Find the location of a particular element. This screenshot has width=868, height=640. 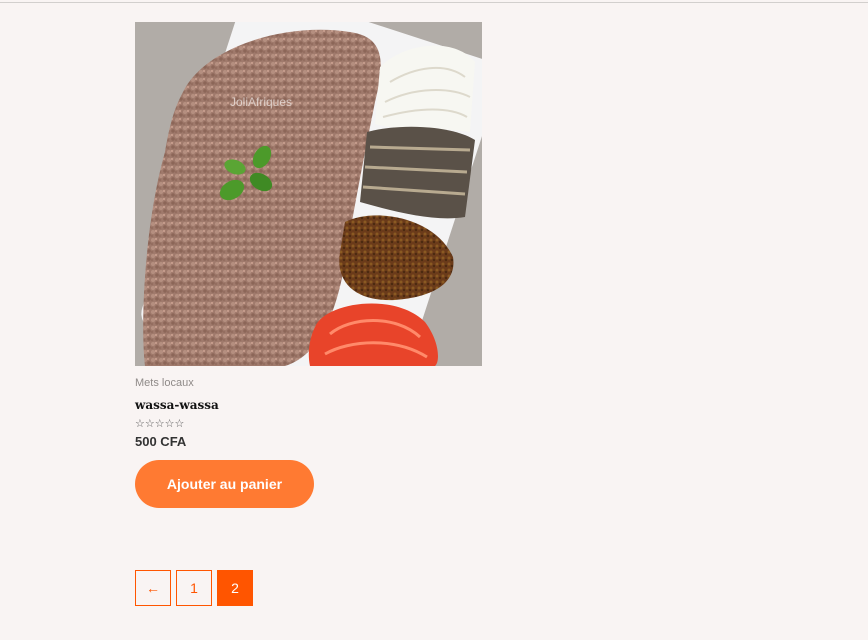

page-current-2: 2 is located at coordinates (235, 588).